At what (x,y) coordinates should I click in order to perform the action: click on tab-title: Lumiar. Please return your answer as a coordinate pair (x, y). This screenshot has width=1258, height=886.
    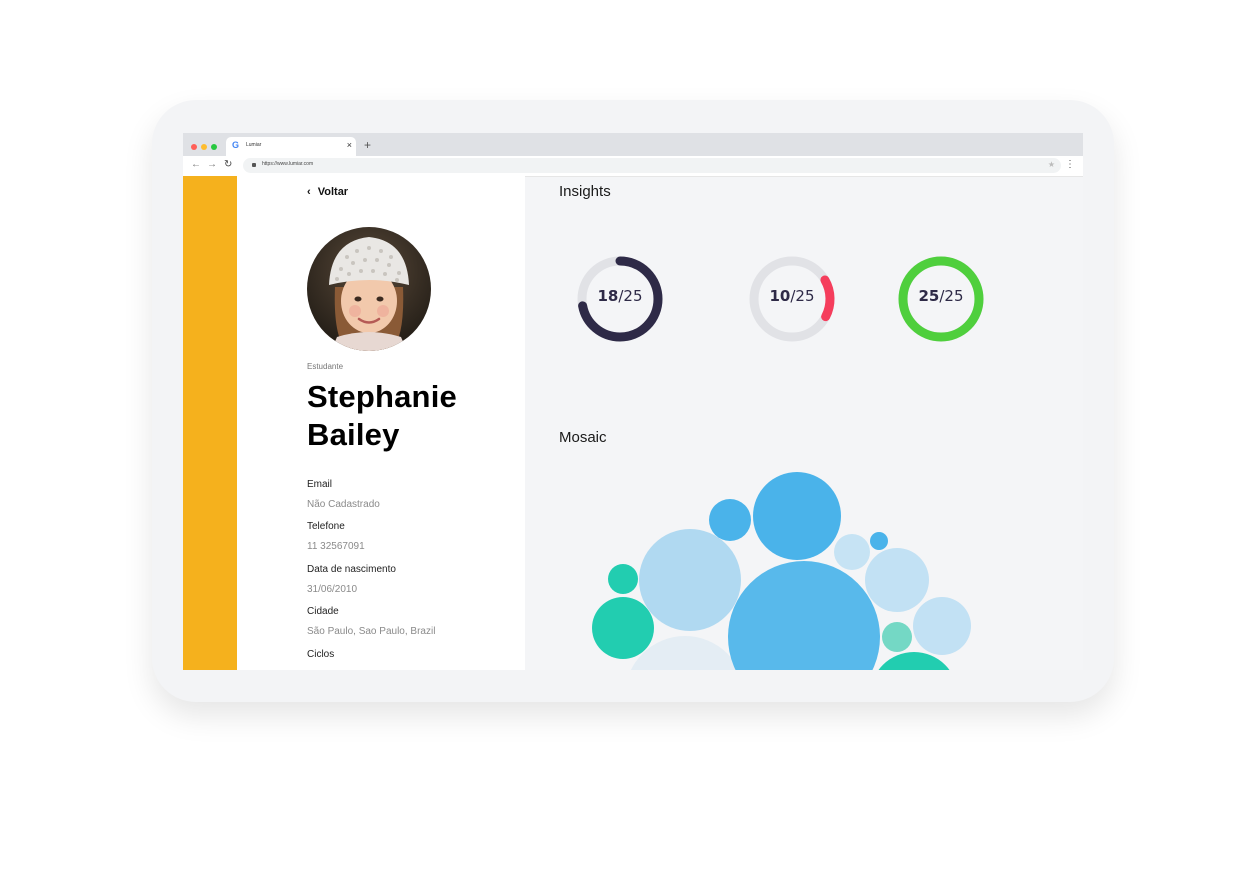
    Looking at the image, I should click on (254, 145).